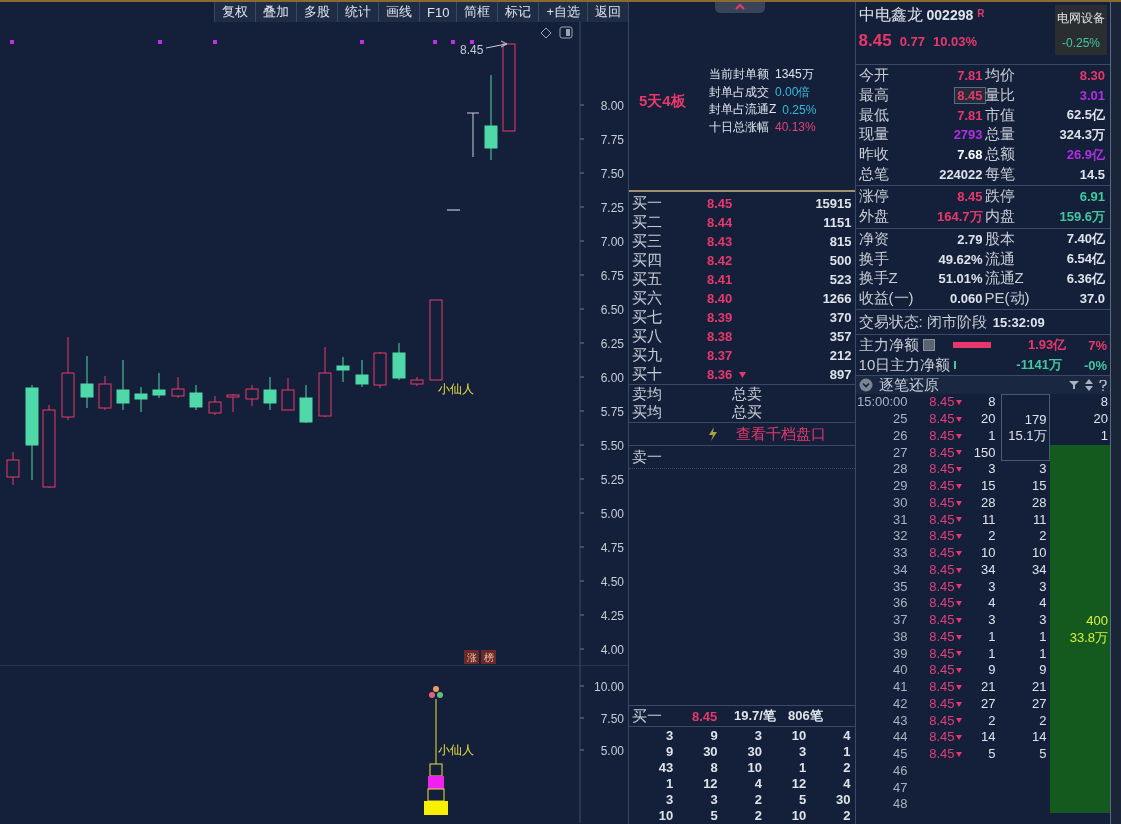 The width and height of the screenshot is (1121, 824). Describe the element at coordinates (1095, 365) in the screenshot. I see `flow-percent: -0%` at that location.